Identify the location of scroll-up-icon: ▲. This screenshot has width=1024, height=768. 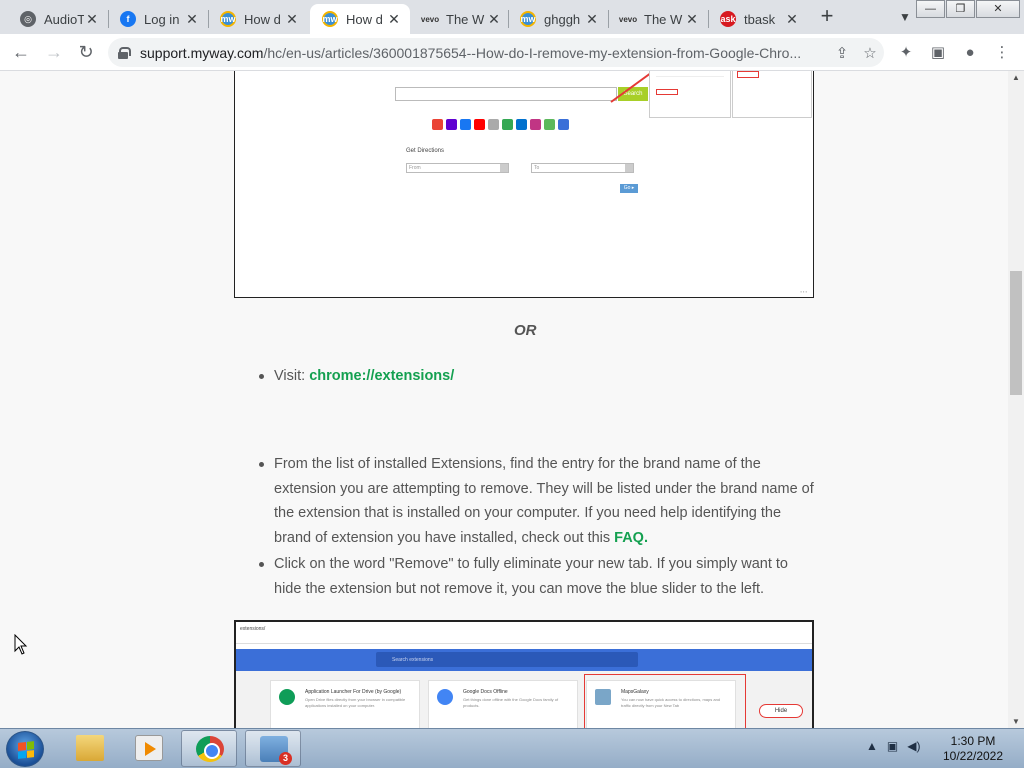
(1016, 77).